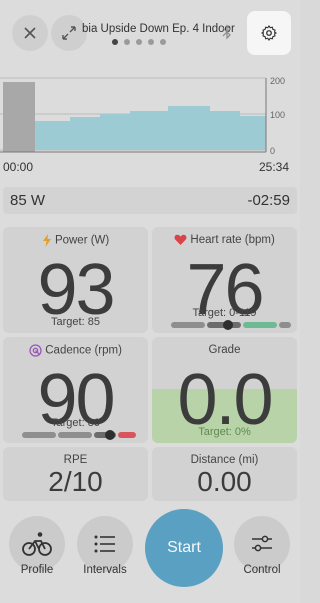 This screenshot has height=603, width=320. Describe the element at coordinates (277, 81) in the screenshot. I see `y-tick-label: 200` at that location.